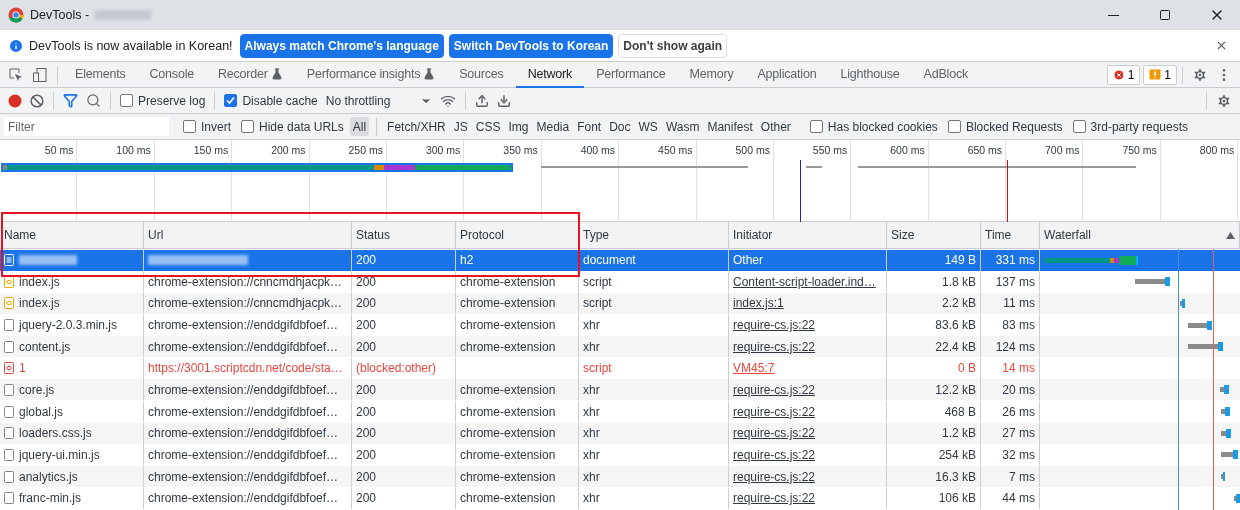 Image resolution: width=1240 pixels, height=510 pixels. Describe the element at coordinates (808, 235) in the screenshot. I see `column-header: Initiator` at that location.